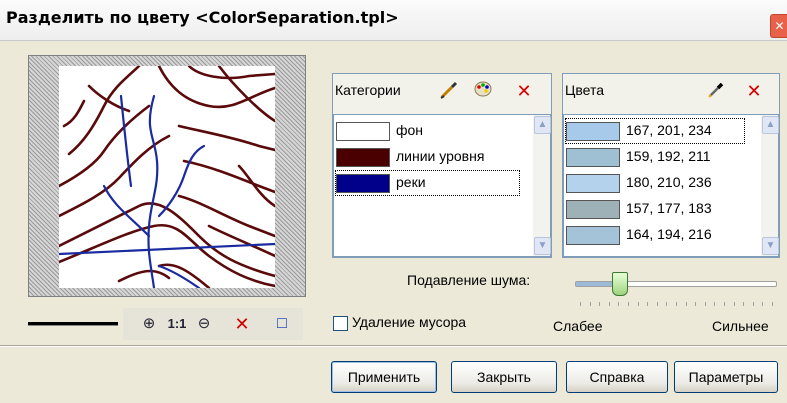 This screenshot has width=787, height=403. What do you see at coordinates (671, 90) in the screenshot?
I see `colors-header: Цвета ✕` at bounding box center [671, 90].